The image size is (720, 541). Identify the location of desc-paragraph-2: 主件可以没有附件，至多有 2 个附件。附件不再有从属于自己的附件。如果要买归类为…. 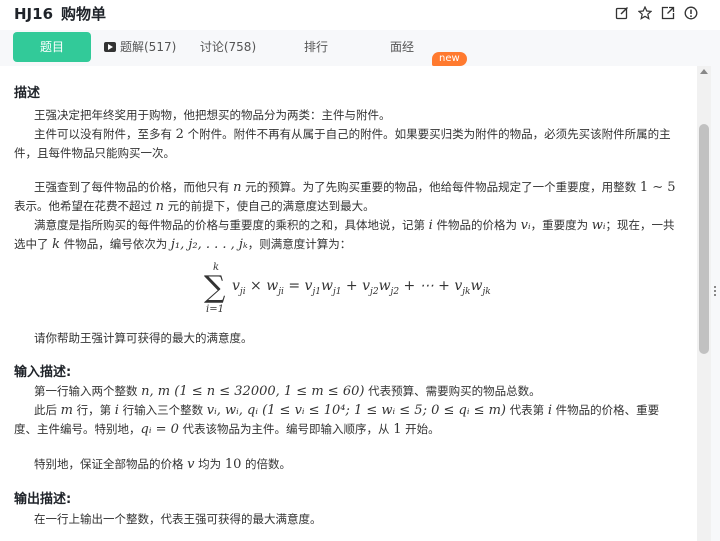
(342, 143).